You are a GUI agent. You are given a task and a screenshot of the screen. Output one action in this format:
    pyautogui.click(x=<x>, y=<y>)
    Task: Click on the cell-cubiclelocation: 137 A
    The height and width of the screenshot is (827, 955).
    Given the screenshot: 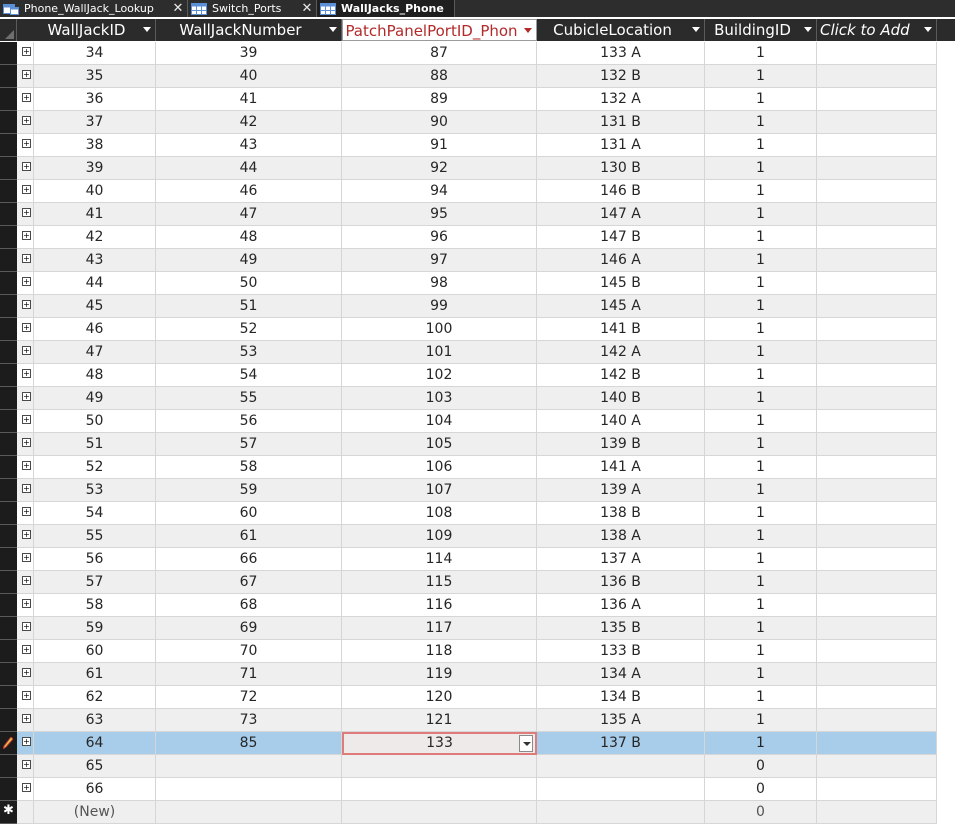 What is the action you would take?
    pyautogui.click(x=621, y=559)
    